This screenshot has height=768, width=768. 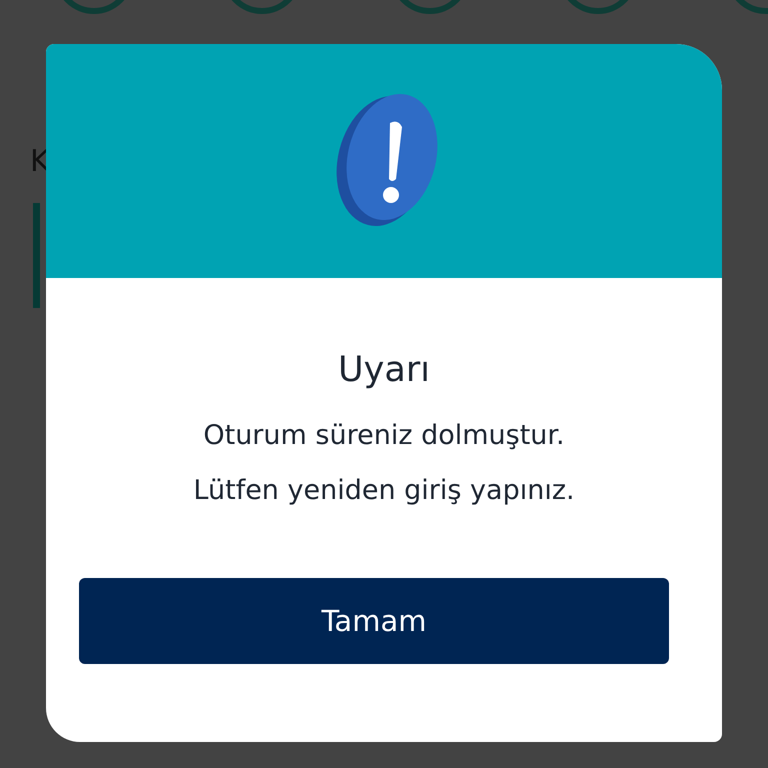 I want to click on dialog-title: Uyarı, so click(x=384, y=370).